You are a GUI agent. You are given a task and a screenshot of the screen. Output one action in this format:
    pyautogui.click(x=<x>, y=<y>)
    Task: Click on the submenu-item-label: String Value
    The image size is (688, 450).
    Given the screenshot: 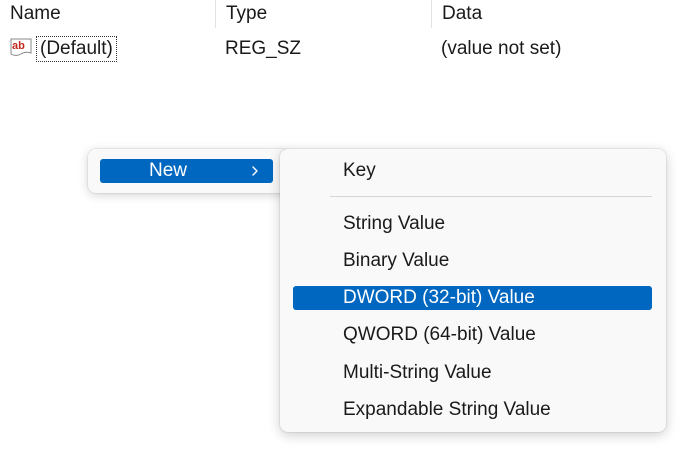 What is the action you would take?
    pyautogui.click(x=394, y=223)
    